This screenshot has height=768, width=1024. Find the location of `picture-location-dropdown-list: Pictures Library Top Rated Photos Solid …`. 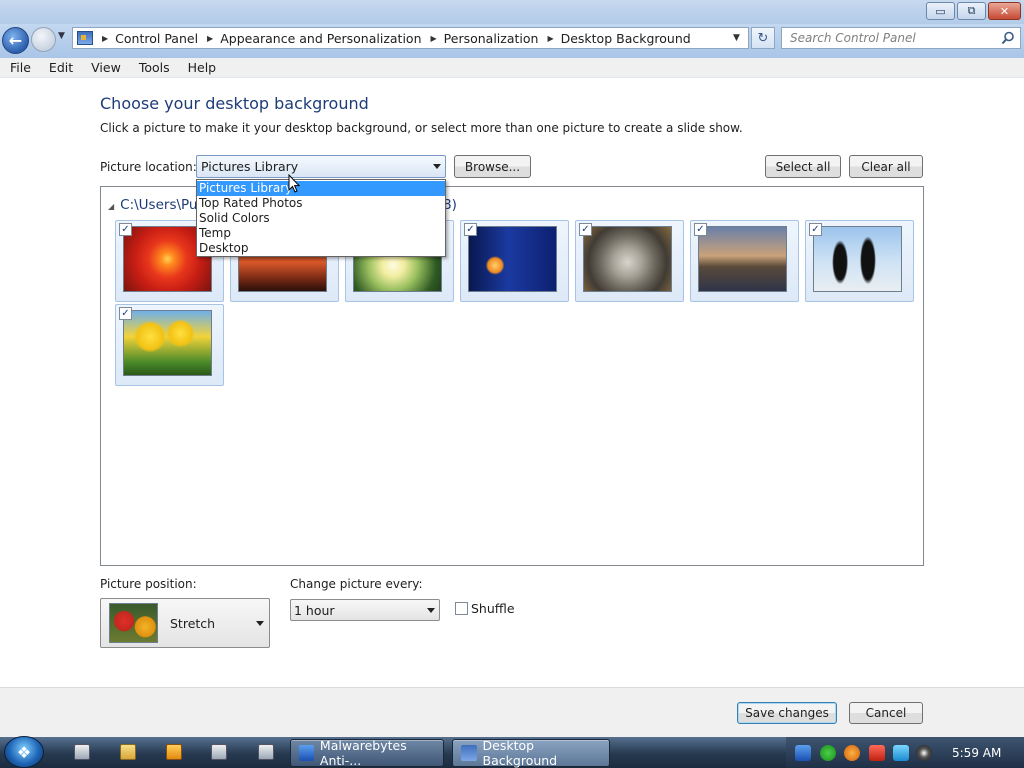

picture-location-dropdown-list: Pictures Library Top Rated Photos Solid … is located at coordinates (321, 218).